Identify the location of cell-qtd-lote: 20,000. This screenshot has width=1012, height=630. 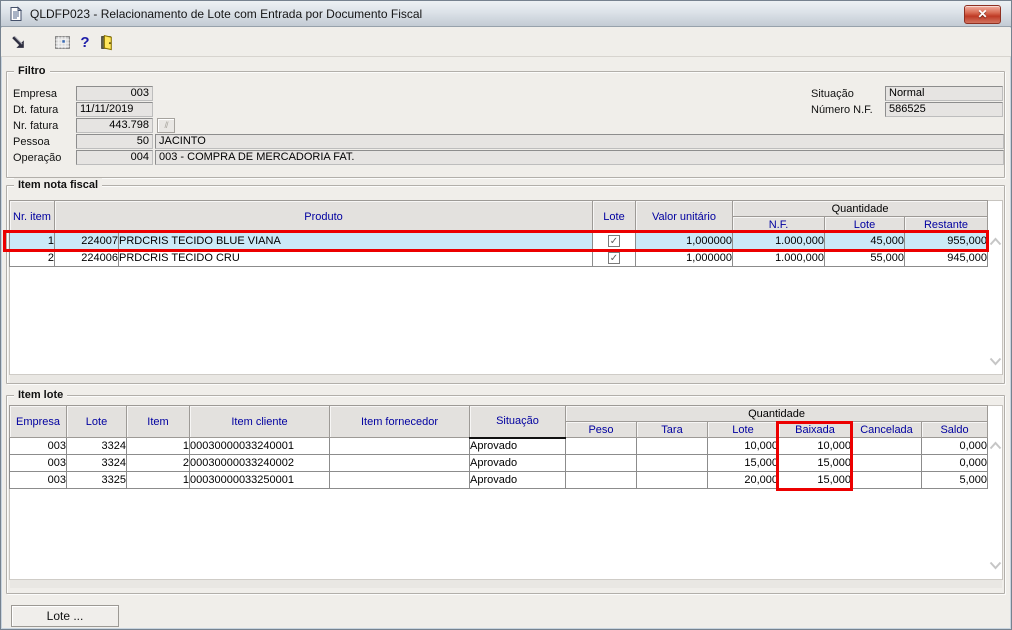
(743, 480).